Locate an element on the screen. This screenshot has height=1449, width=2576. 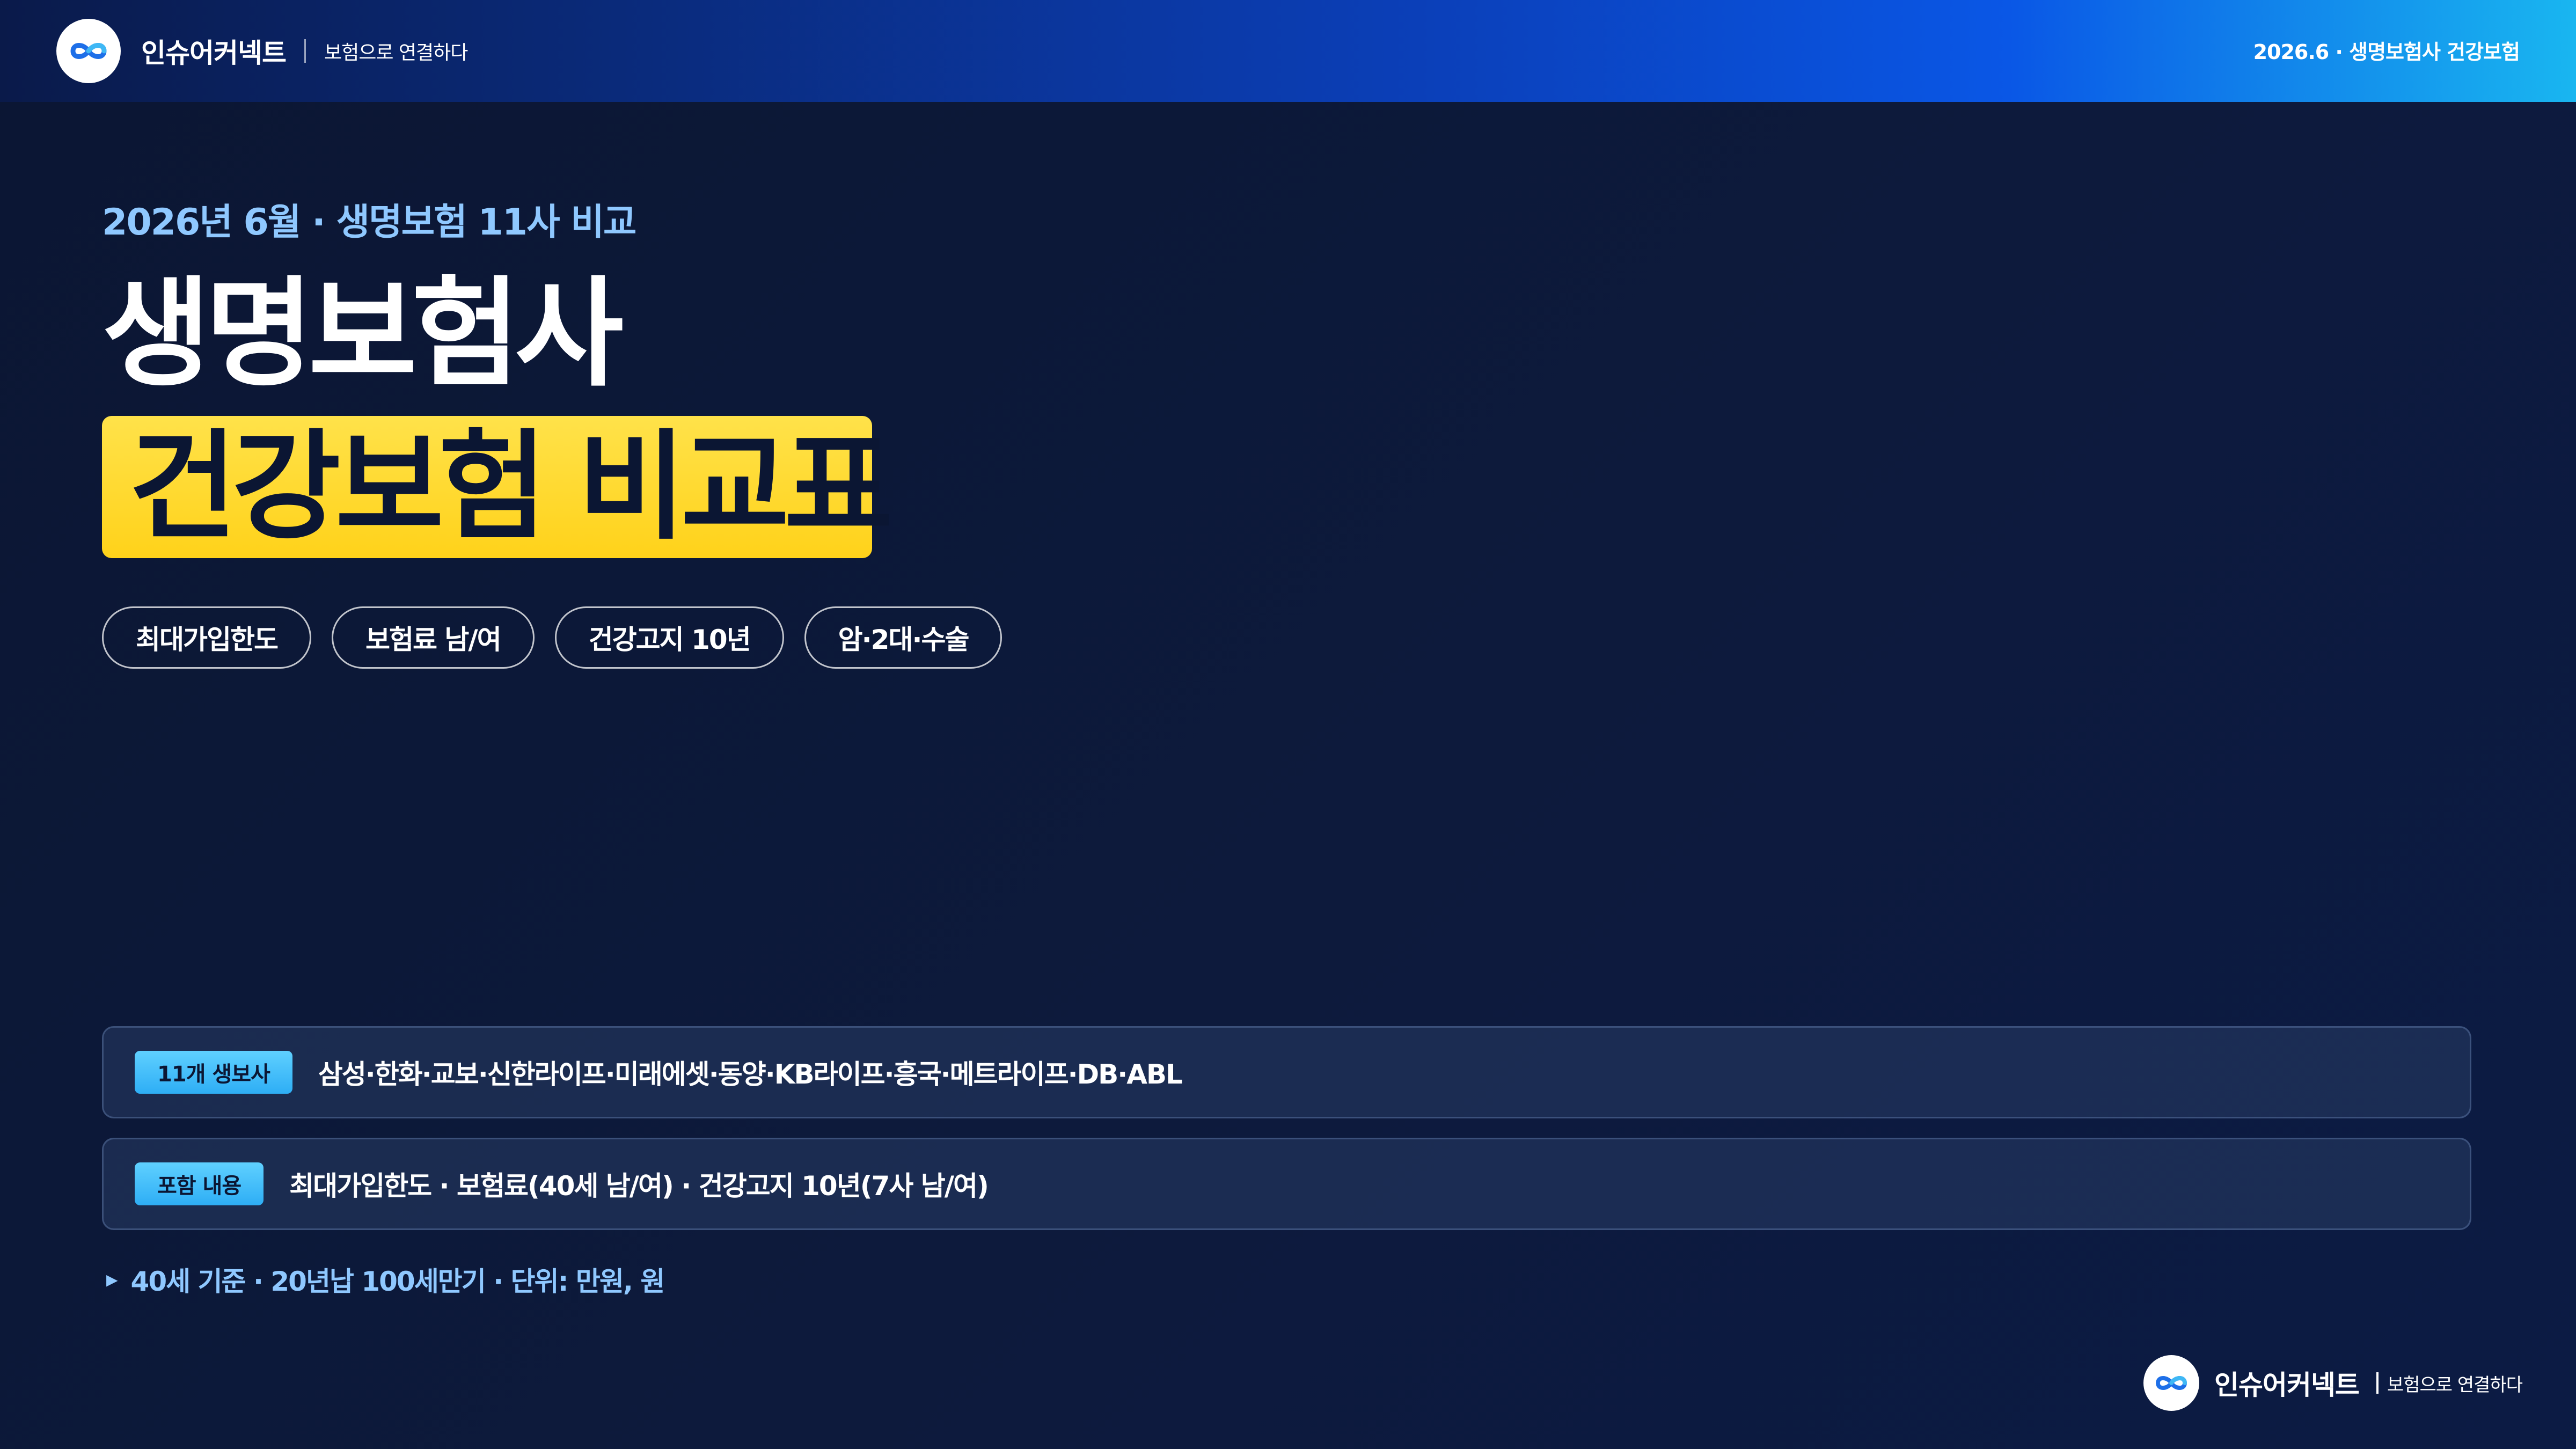
footer-brand: 인슈어커넥트 보험으로 연결하다 is located at coordinates (2333, 1383).